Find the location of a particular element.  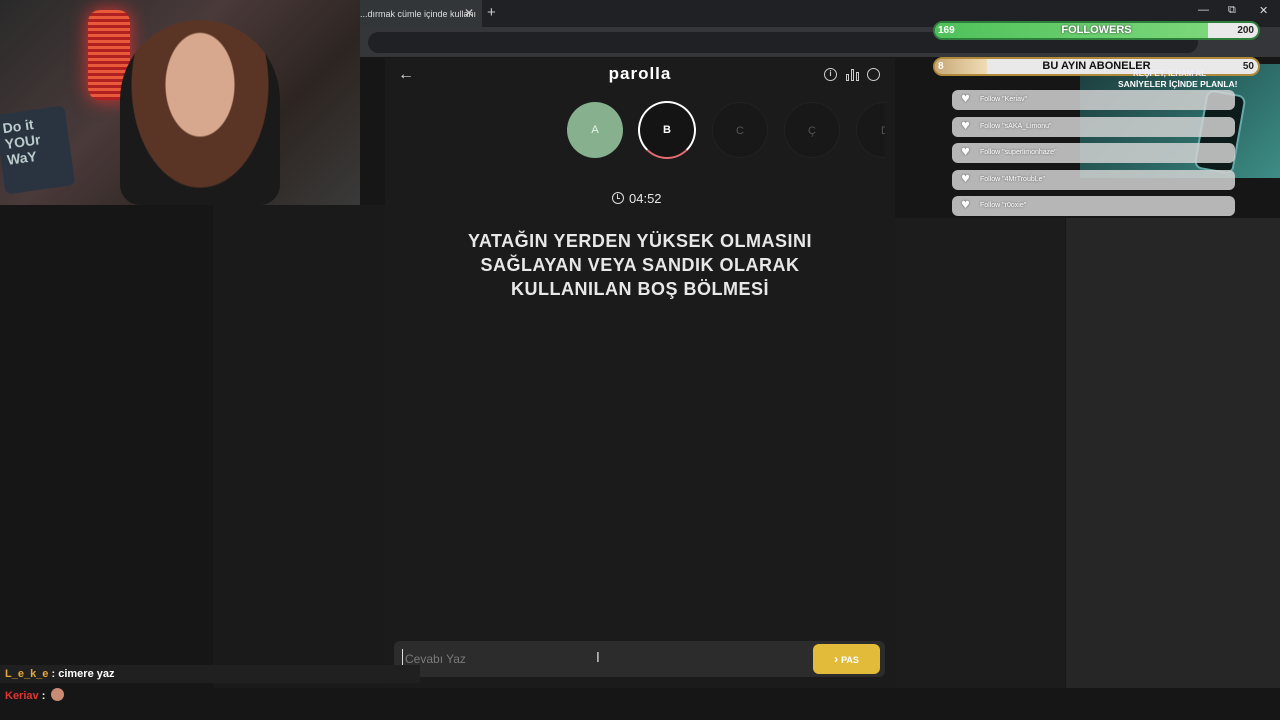

letter-circle-c: C is located at coordinates (740, 130).